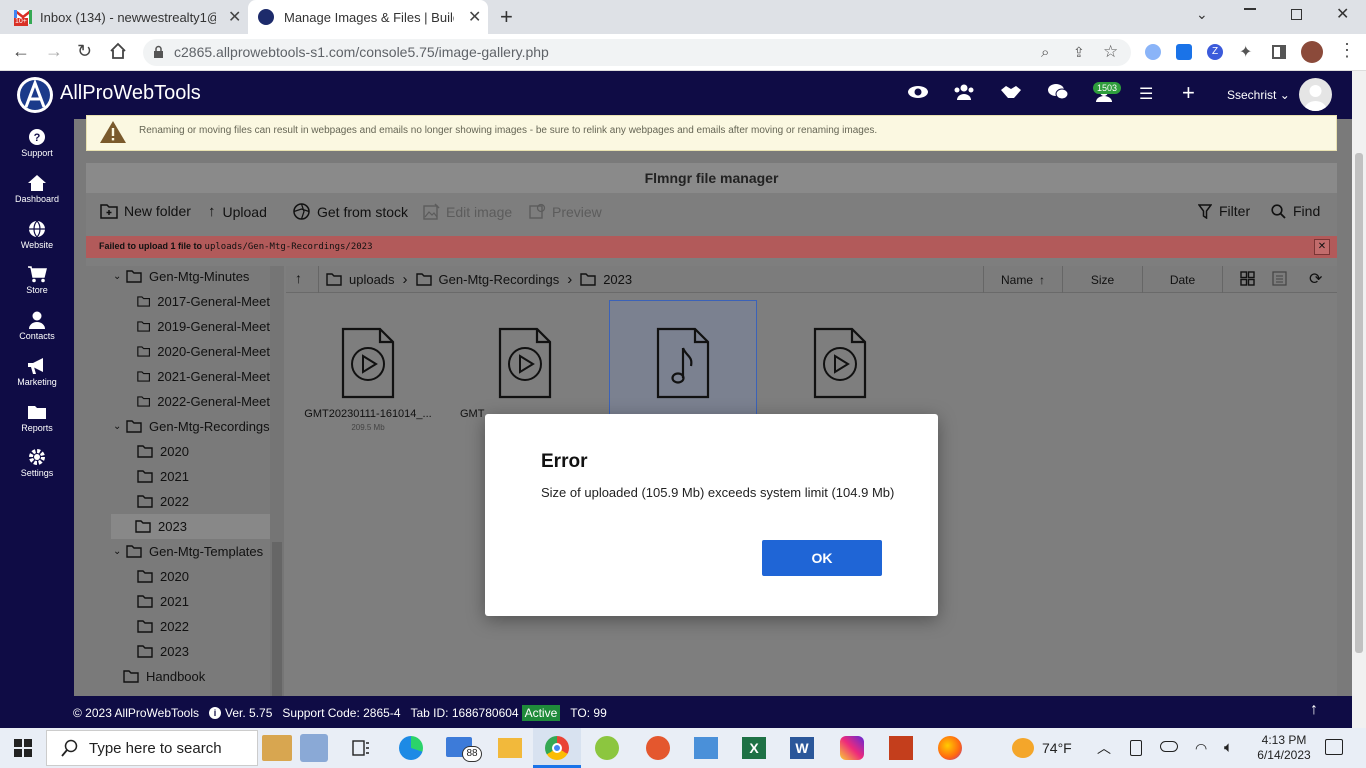  Describe the element at coordinates (1224, 211) in the screenshot. I see `filter-button: Filter` at that location.